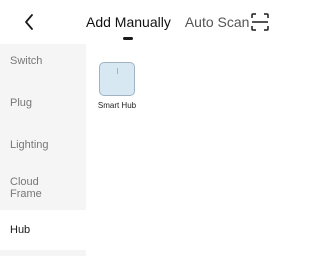  What do you see at coordinates (20, 230) in the screenshot?
I see `sidebar-item-label: Hub` at bounding box center [20, 230].